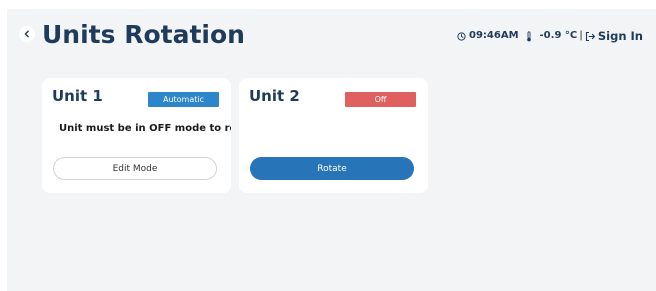 This screenshot has height=291, width=656. What do you see at coordinates (590, 36) in the screenshot?
I see `sign-in-icon` at bounding box center [590, 36].